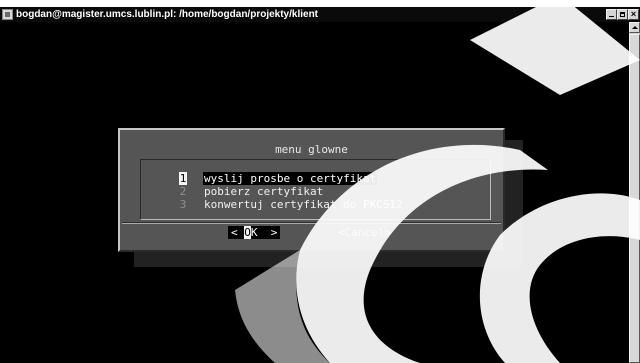 The image size is (640, 363). I want to click on vertical-scrollbar, so click(634, 192).